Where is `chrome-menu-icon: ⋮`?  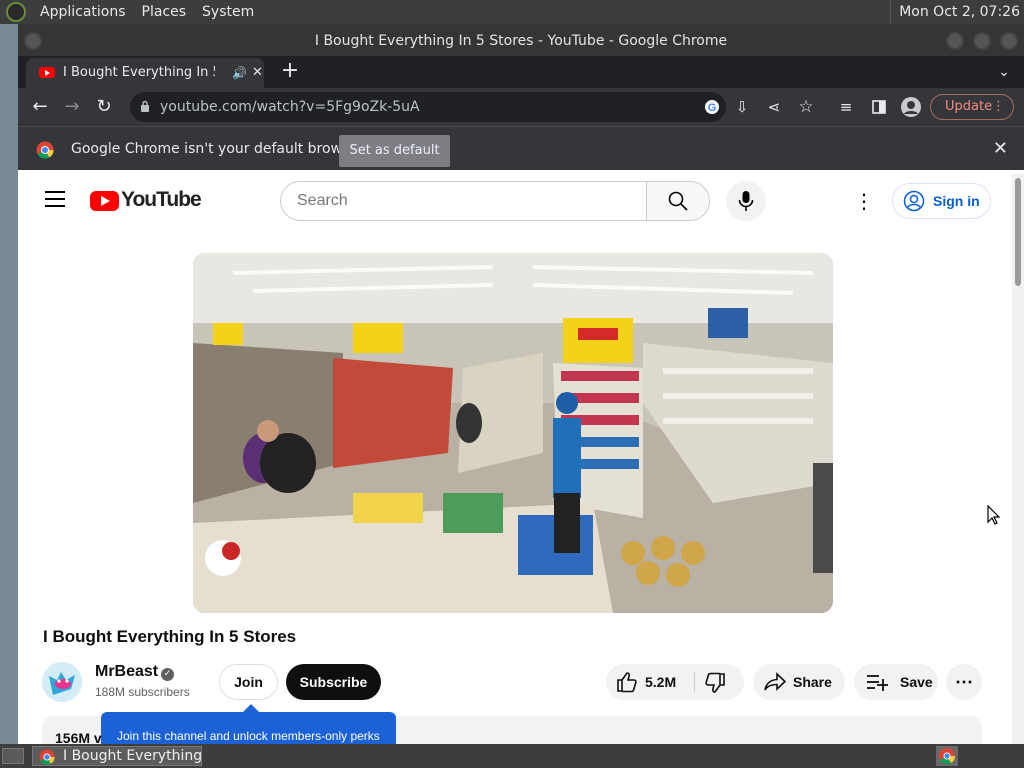
chrome-menu-icon: ⋮ is located at coordinates (998, 107).